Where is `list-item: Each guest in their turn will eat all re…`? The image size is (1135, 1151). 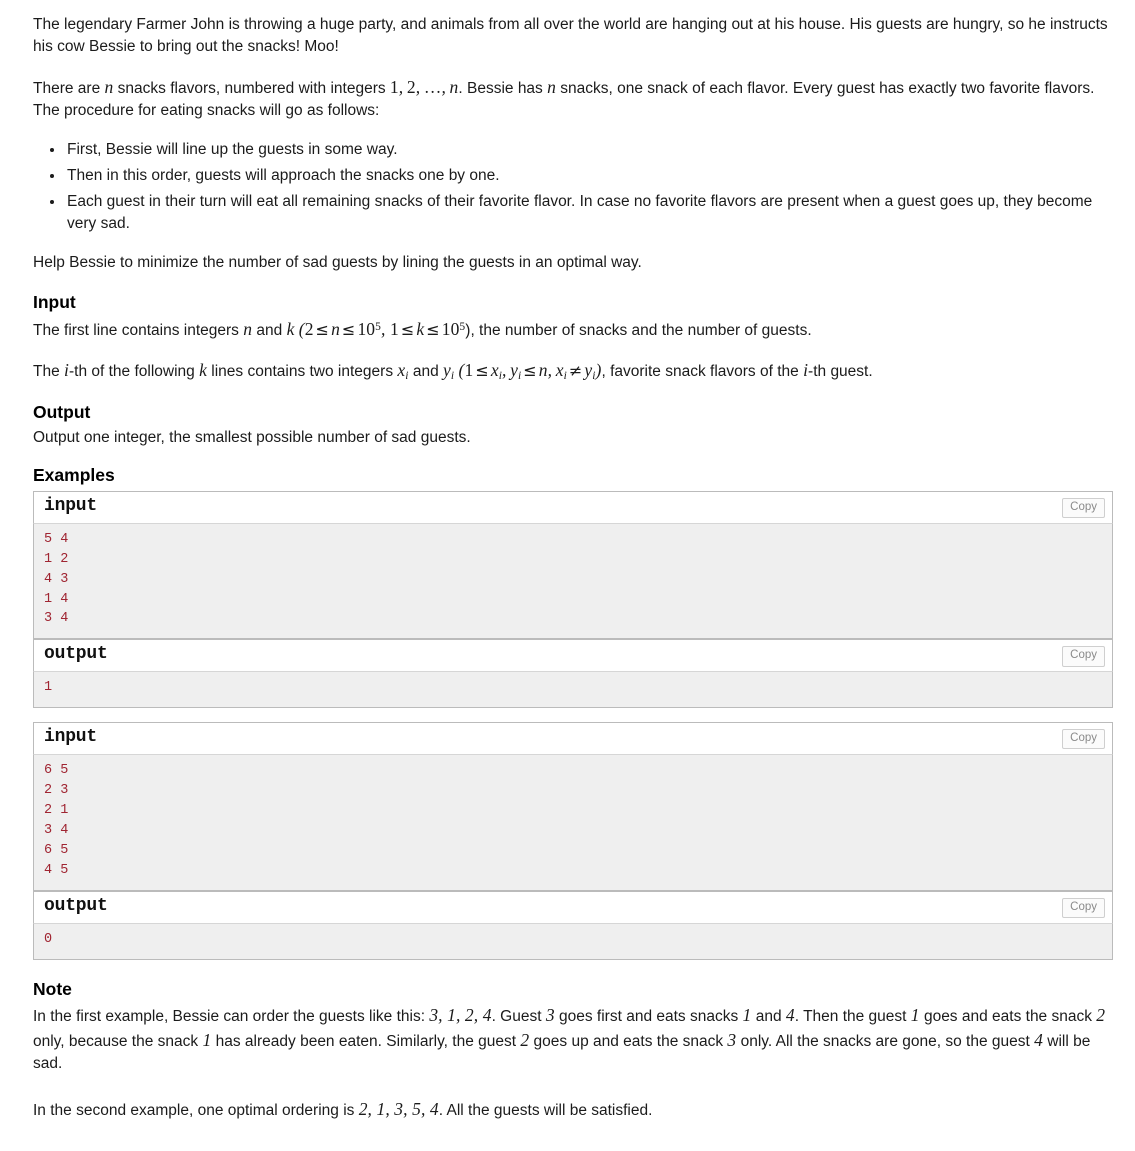
list-item: Each guest in their turn will eat all re… is located at coordinates (589, 213).